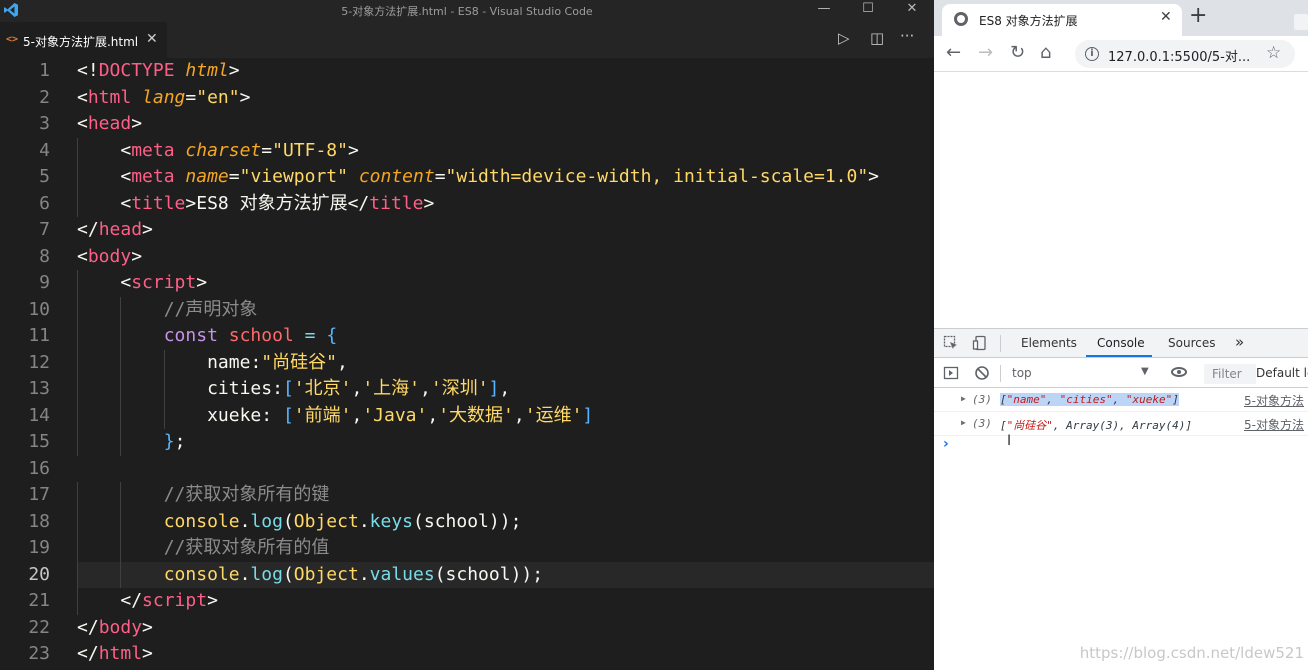 The width and height of the screenshot is (1308, 670). What do you see at coordinates (467, 283) in the screenshot?
I see `code-line: 9 <script>` at bounding box center [467, 283].